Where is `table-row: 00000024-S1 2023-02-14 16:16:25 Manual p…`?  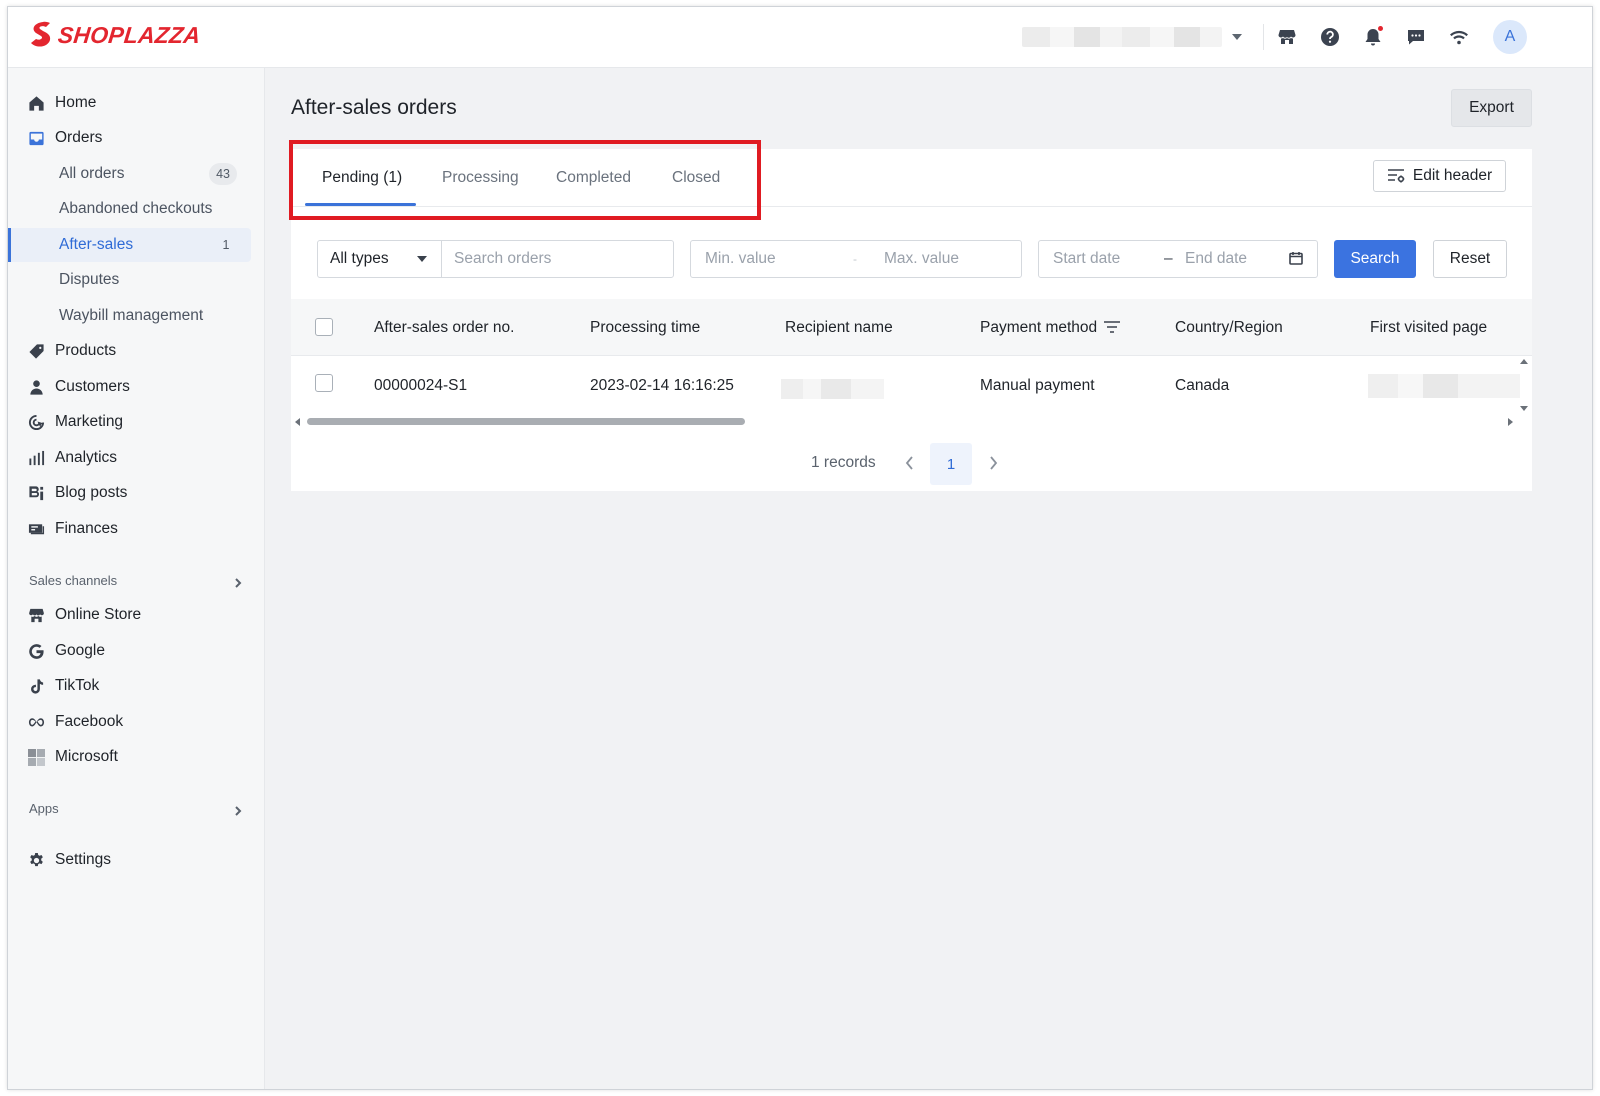
table-row: 00000024-S1 2023-02-14 16:16:25 Manual p… is located at coordinates (911, 384).